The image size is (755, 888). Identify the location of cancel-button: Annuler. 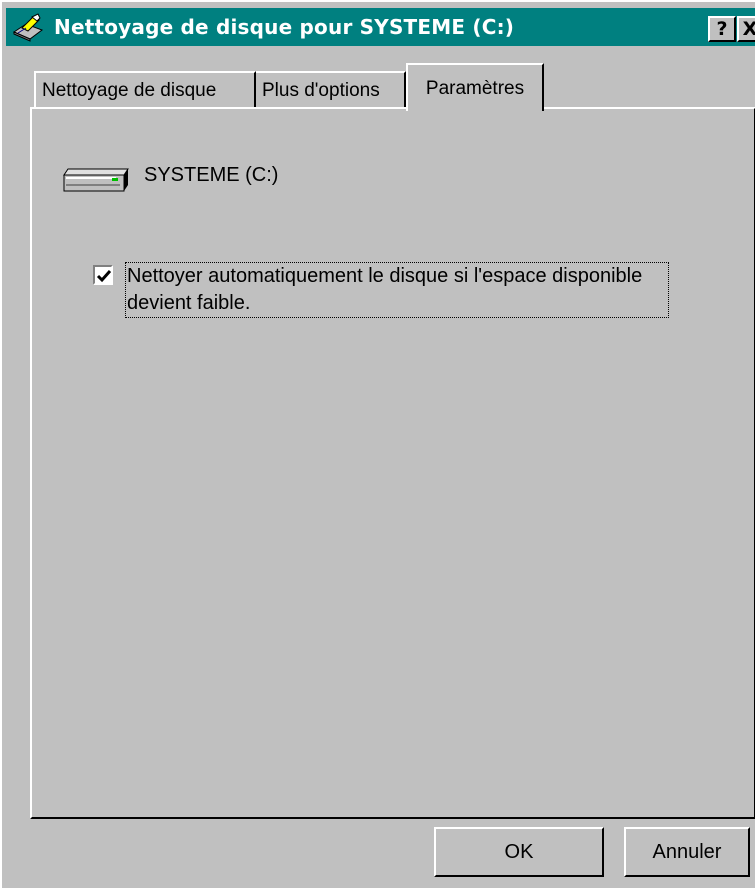
(687, 852).